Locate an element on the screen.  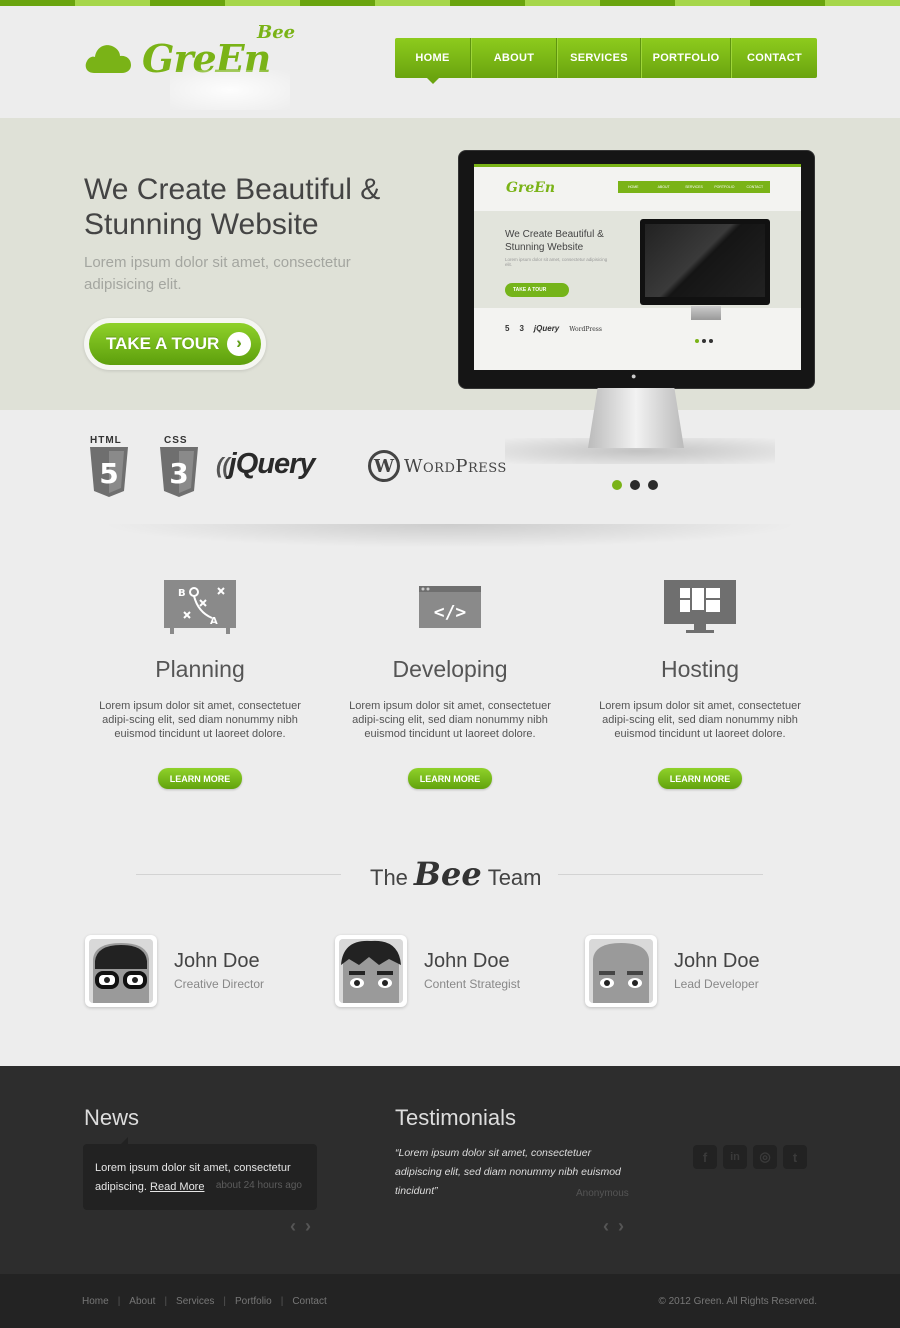
team-heading-bee: Bee is located at coordinates (447, 874).